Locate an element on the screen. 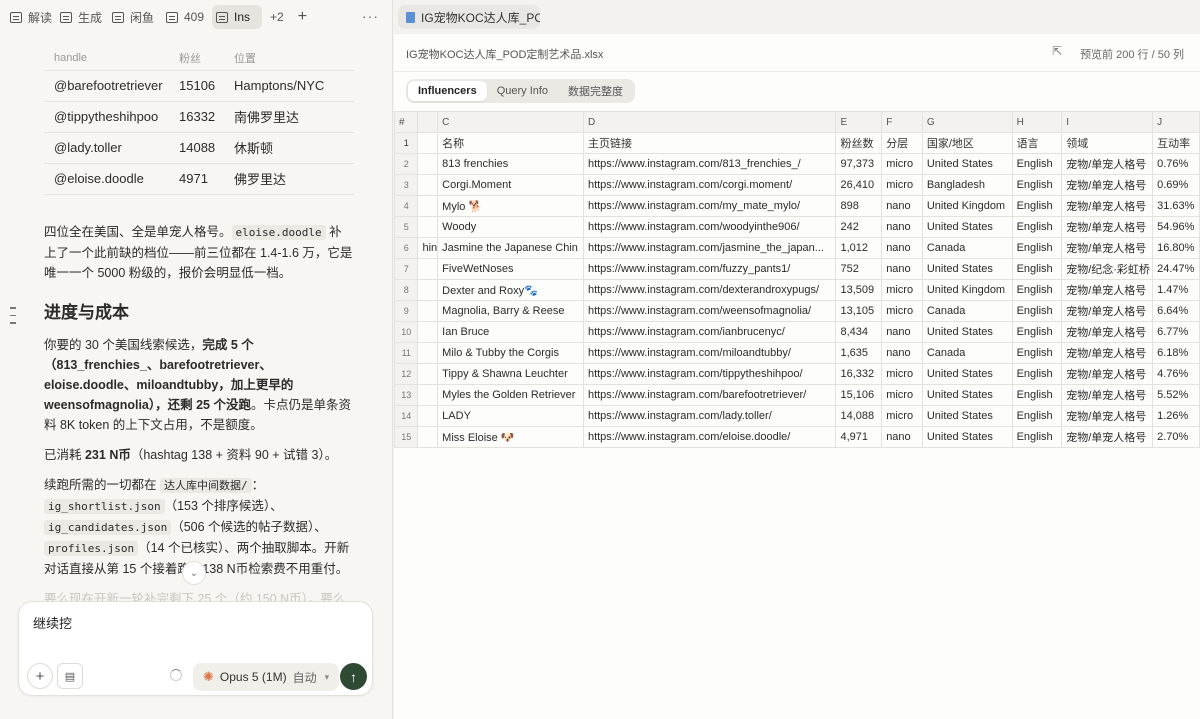 The height and width of the screenshot is (719, 1200). table-cell: 5.52% is located at coordinates (1176, 395).